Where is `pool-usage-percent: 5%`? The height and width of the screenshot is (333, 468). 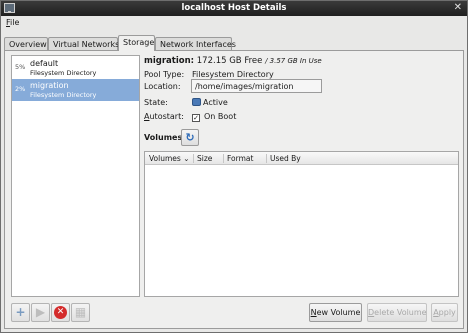
pool-usage-percent: 5% is located at coordinates (20, 67).